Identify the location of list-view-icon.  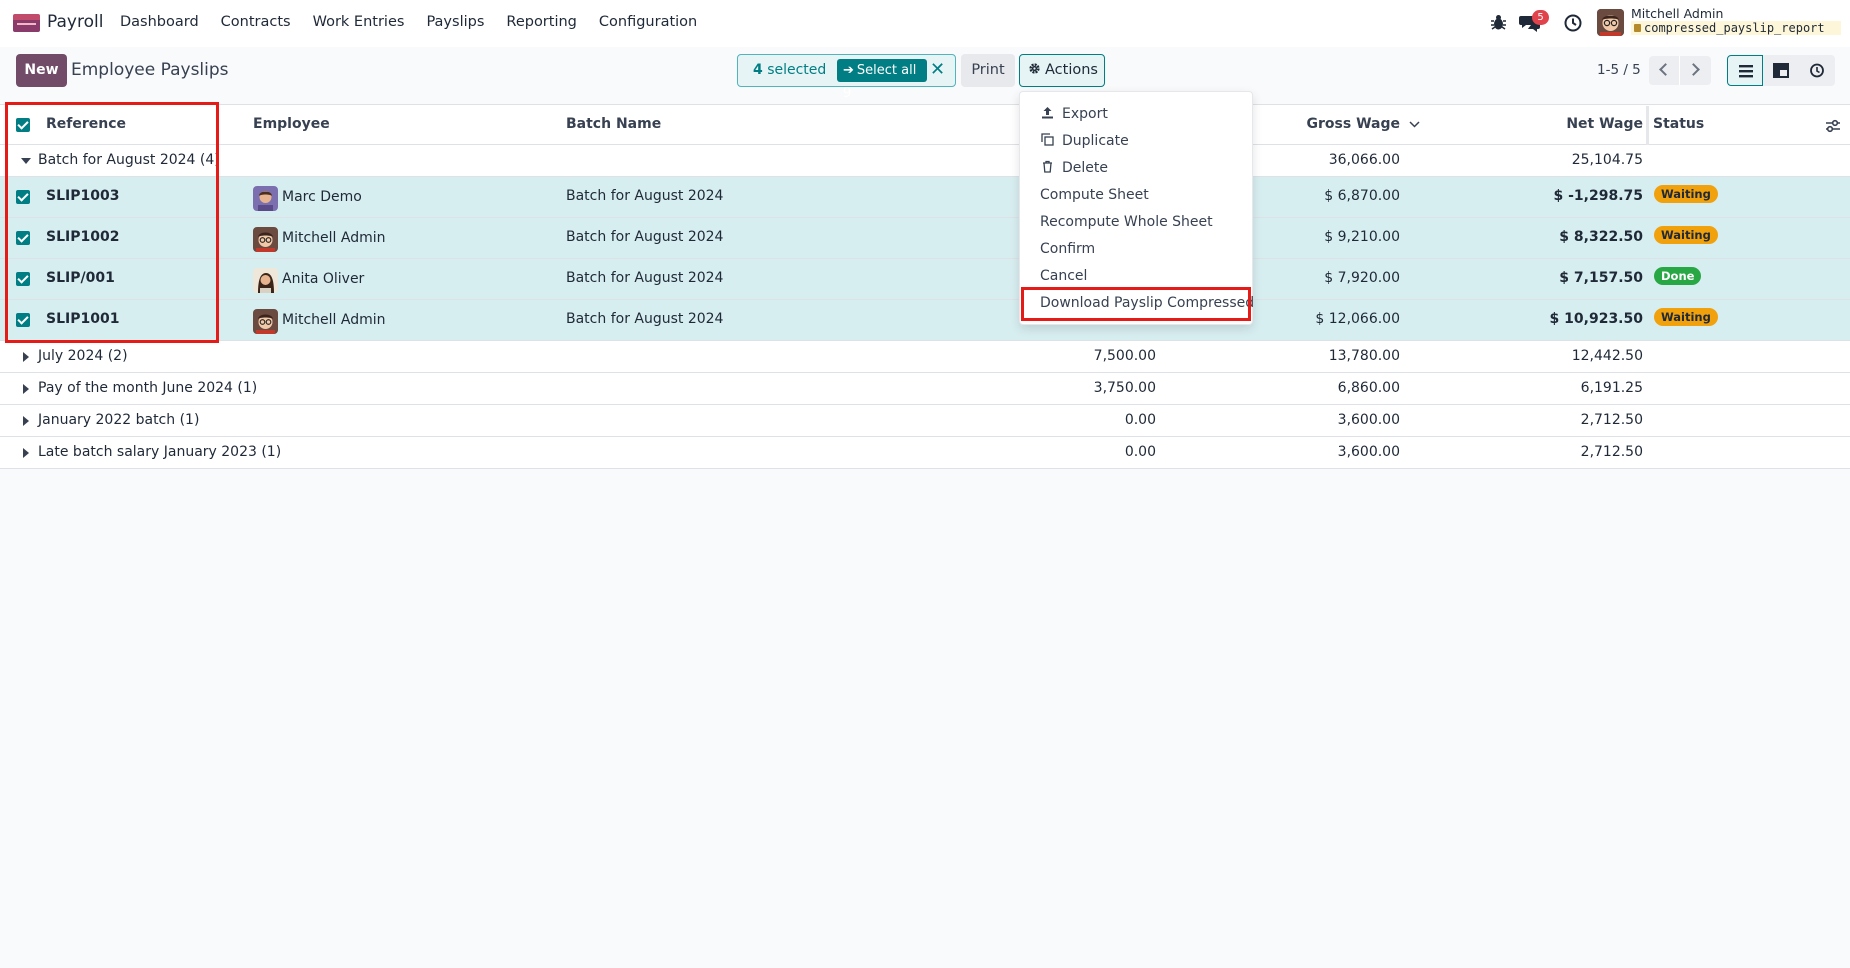
(1746, 71).